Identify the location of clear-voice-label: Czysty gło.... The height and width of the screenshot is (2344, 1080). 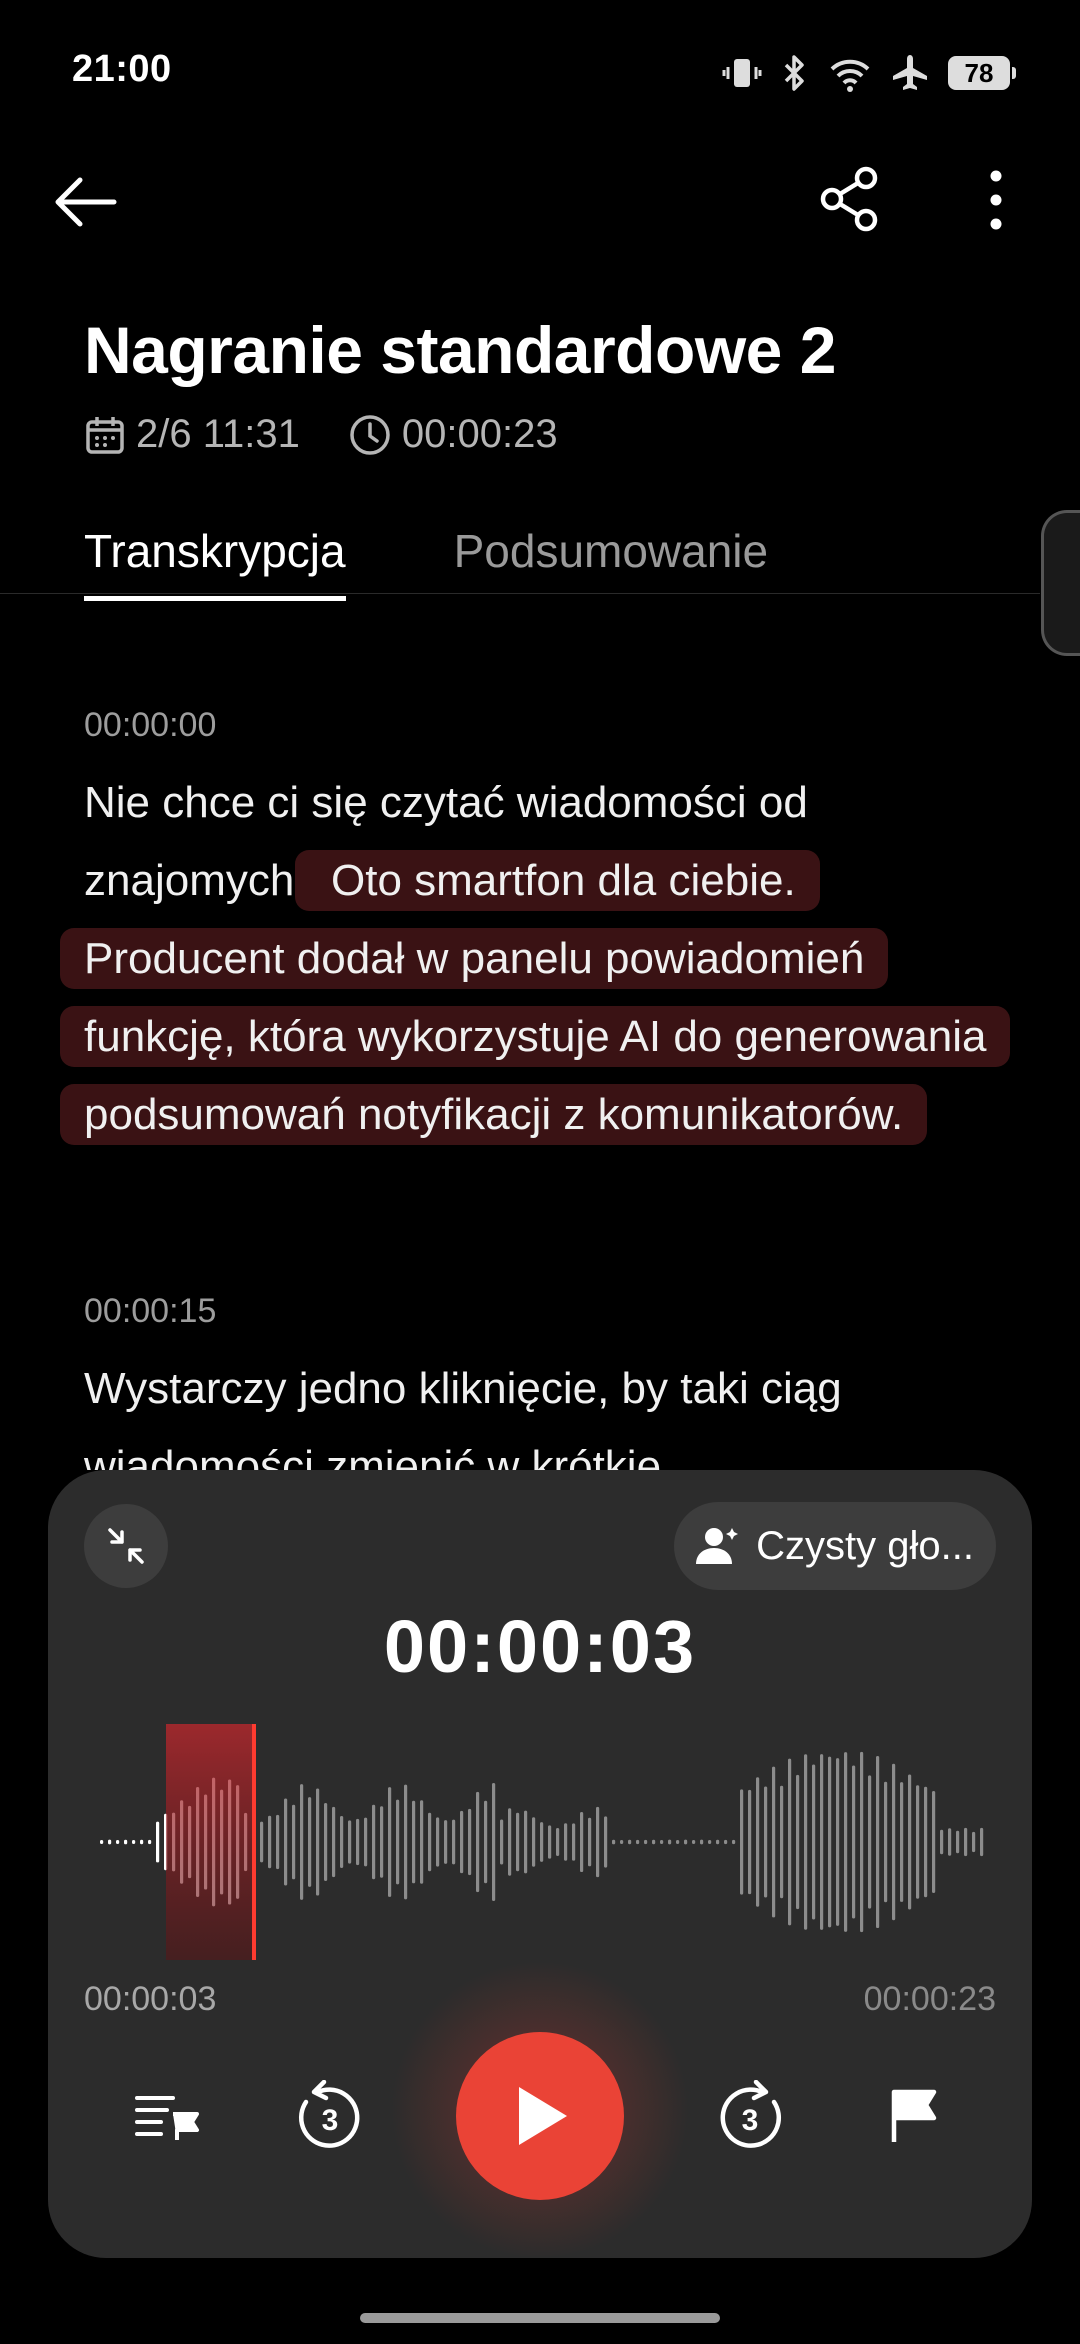
(865, 1545).